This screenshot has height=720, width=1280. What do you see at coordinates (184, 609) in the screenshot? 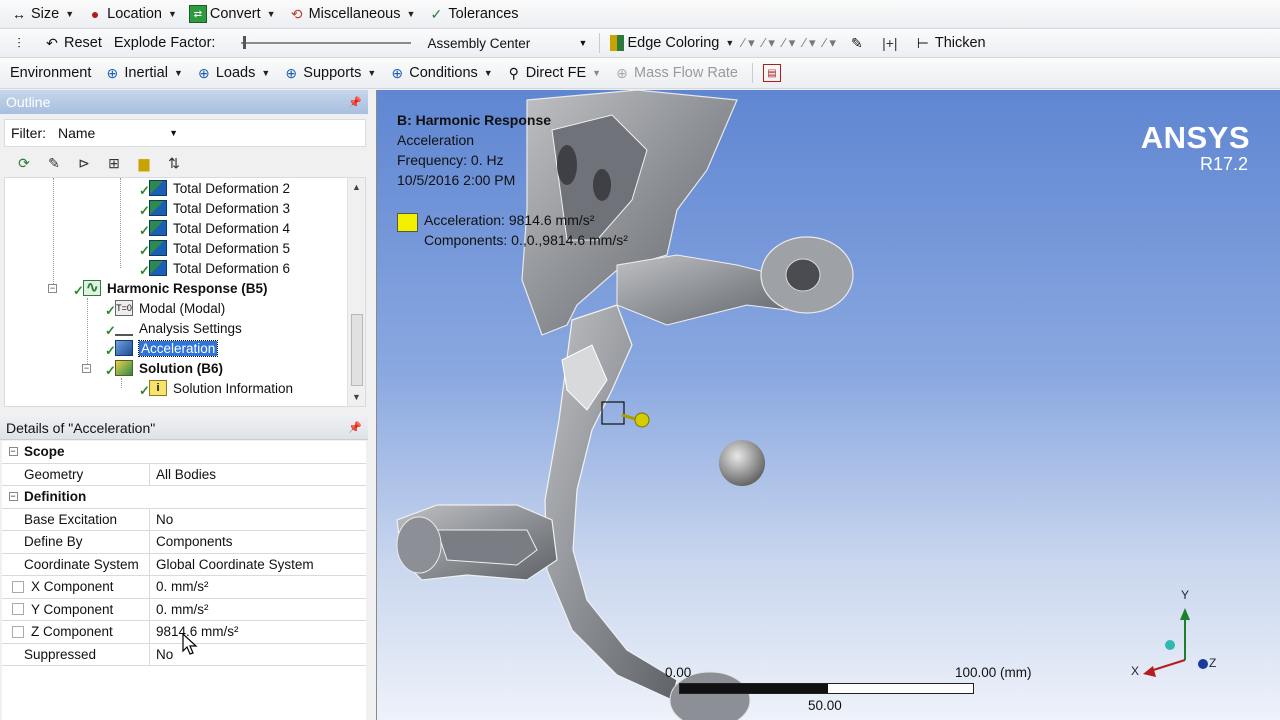
I see `row-y-component: Y Component 0. mm/s²` at bounding box center [184, 609].